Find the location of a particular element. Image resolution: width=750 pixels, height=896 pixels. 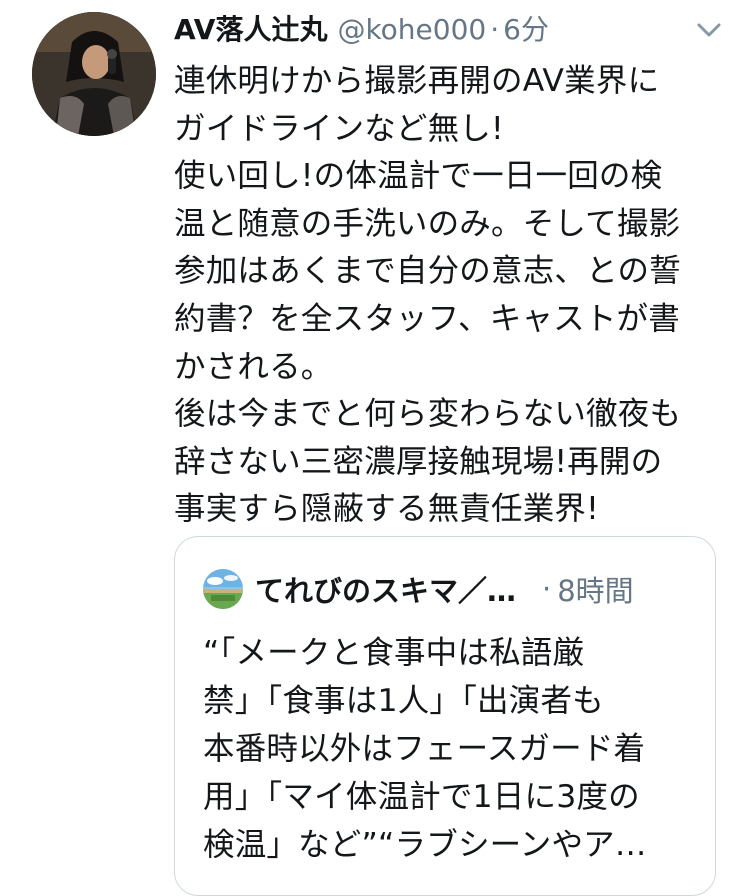

quoted-text-line: 本番時以外はフェースガード着 is located at coordinates (424, 749).